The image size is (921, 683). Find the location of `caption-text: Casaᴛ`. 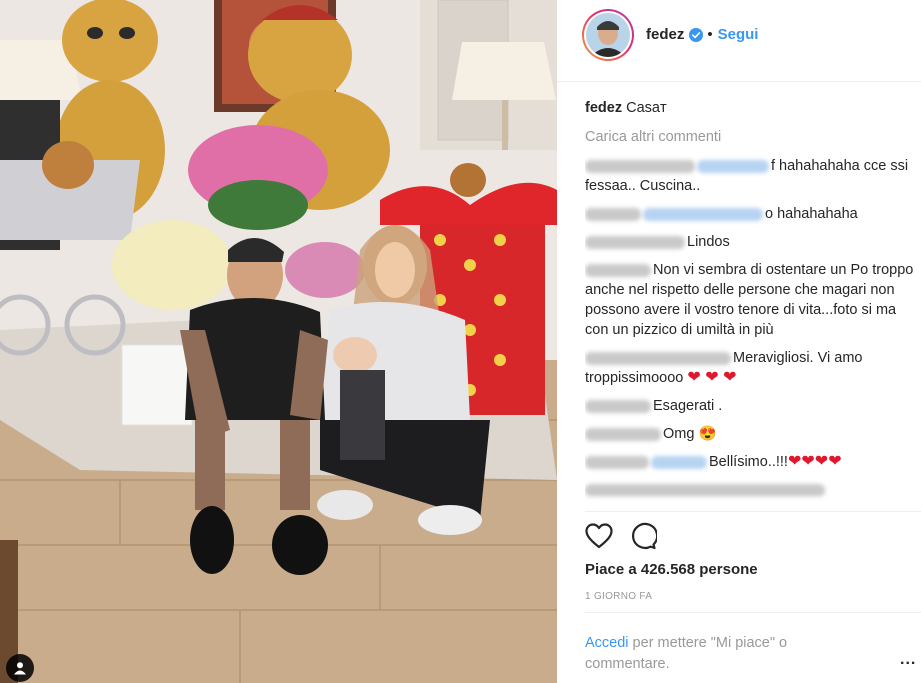

caption-text: Casaᴛ is located at coordinates (646, 108).